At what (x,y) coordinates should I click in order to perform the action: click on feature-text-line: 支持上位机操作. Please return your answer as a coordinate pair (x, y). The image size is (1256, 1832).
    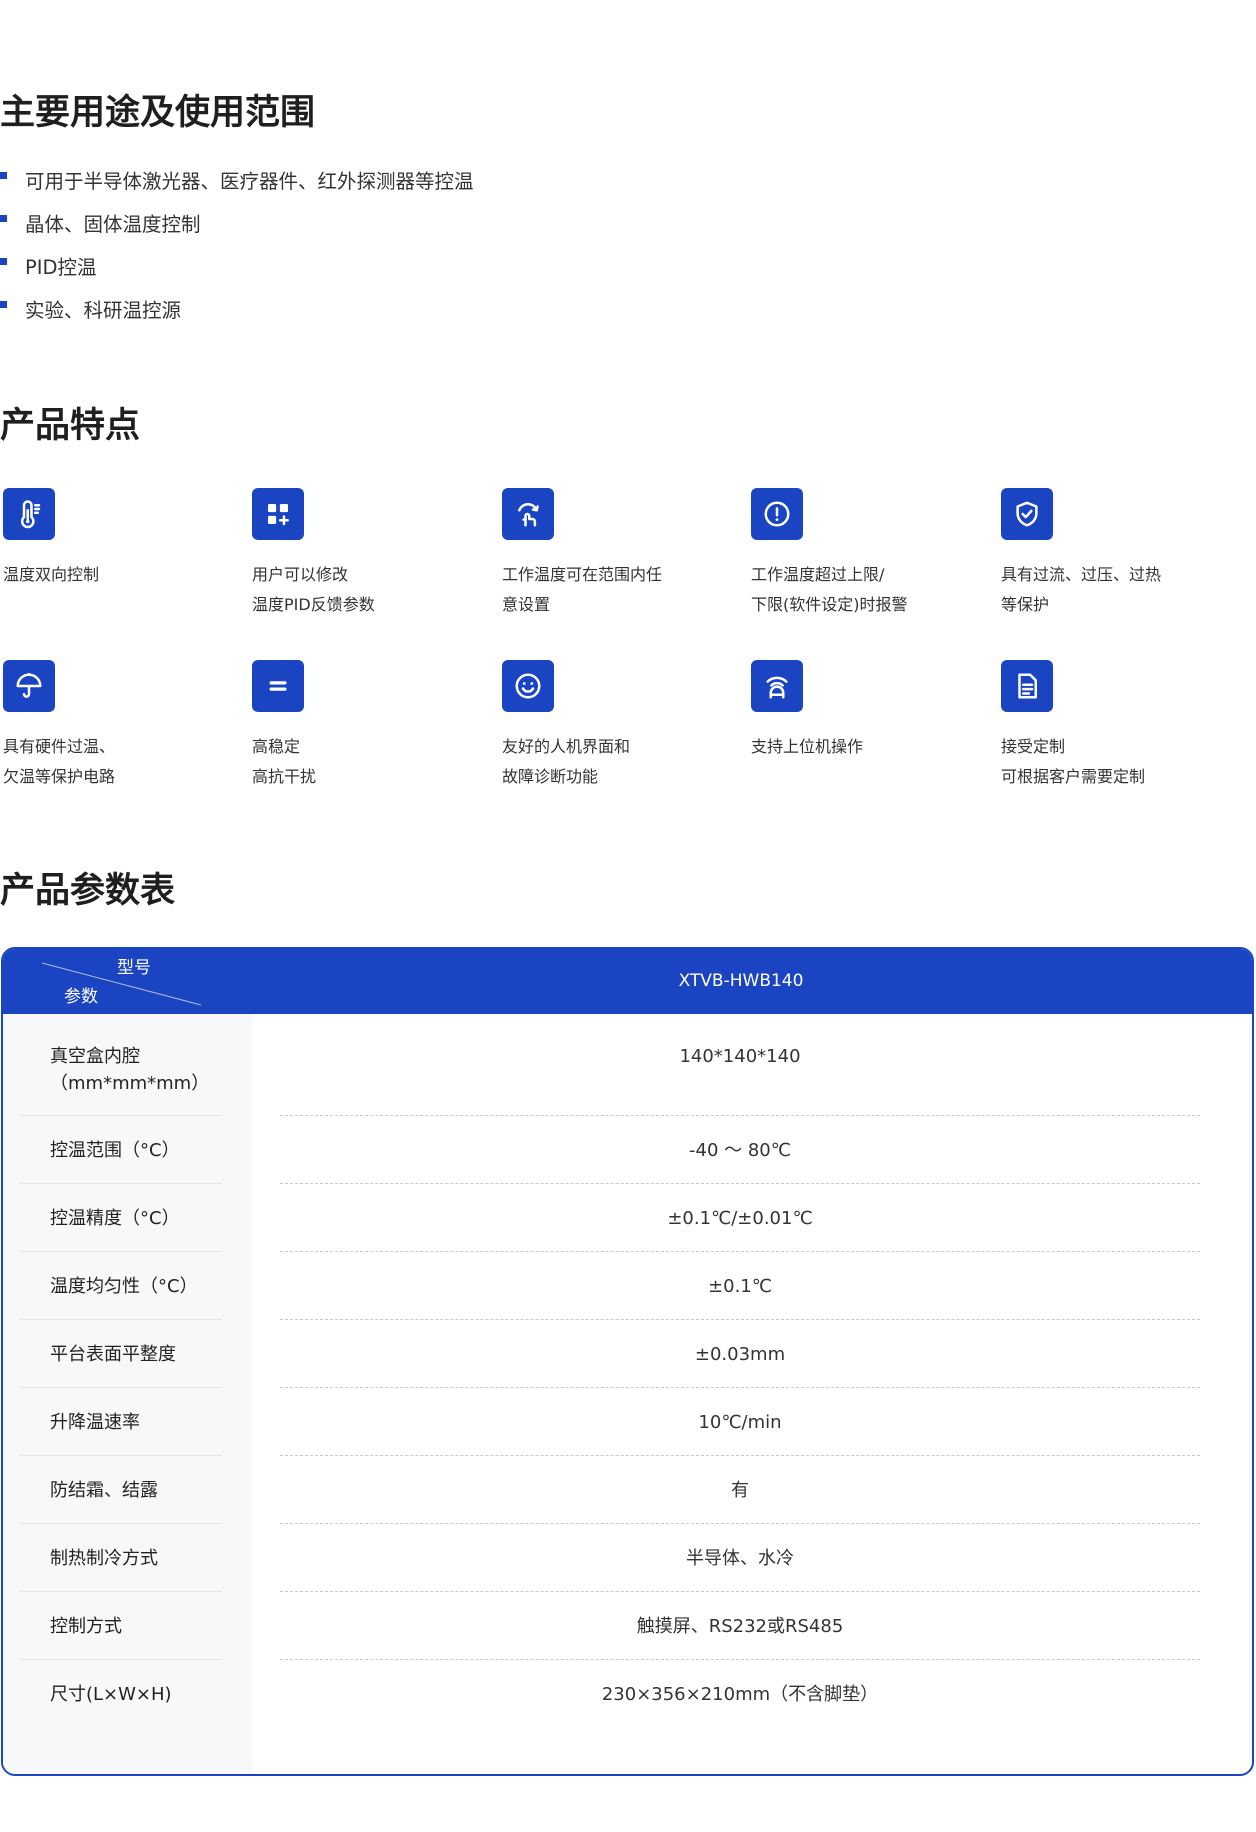
    Looking at the image, I should click on (807, 746).